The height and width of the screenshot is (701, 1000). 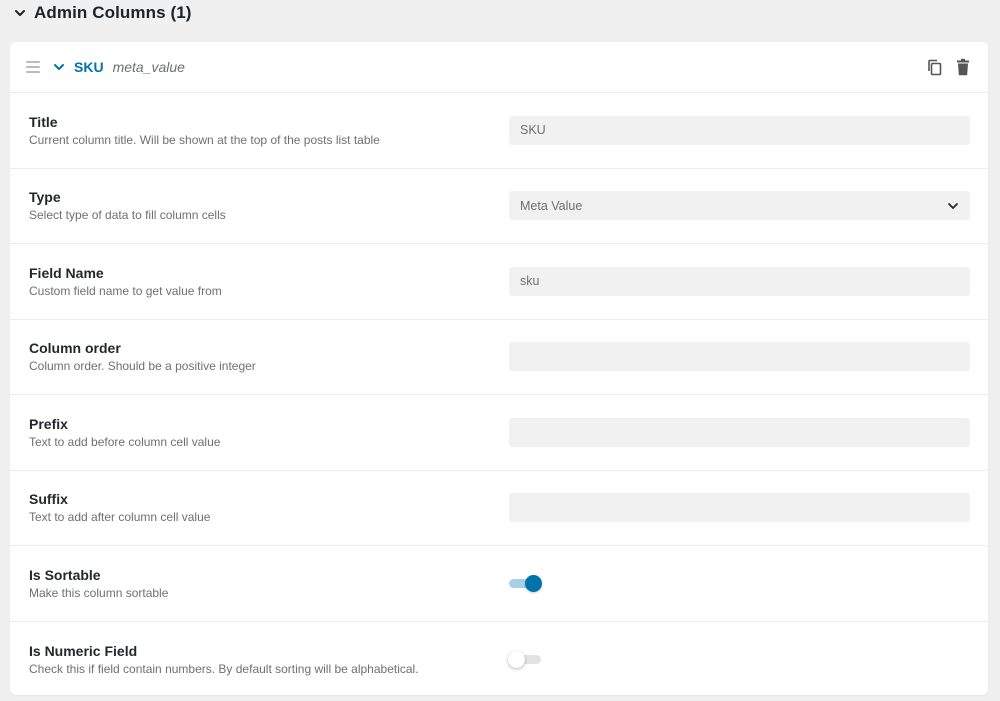 What do you see at coordinates (949, 67) in the screenshot?
I see `column-actions` at bounding box center [949, 67].